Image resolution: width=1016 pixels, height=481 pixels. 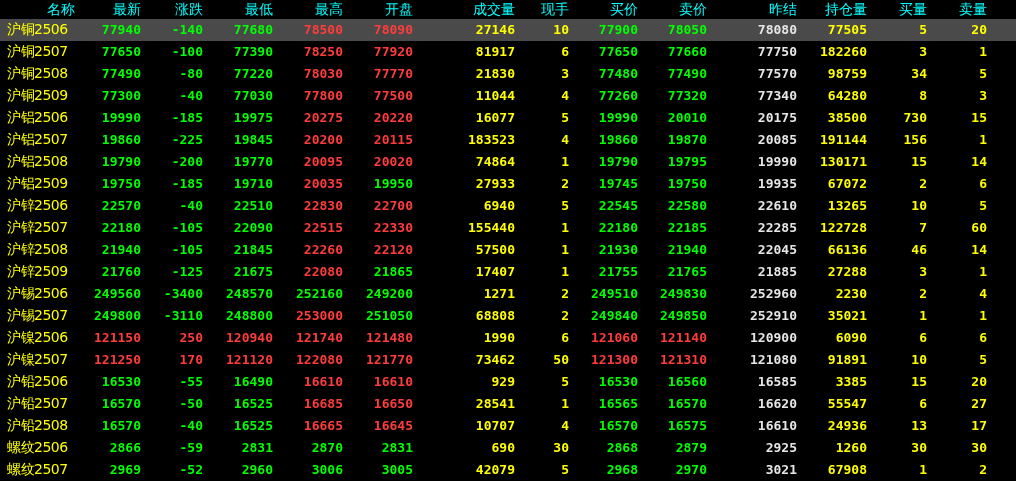 I want to click on contract-name: 沪锌2506, so click(x=37, y=206).